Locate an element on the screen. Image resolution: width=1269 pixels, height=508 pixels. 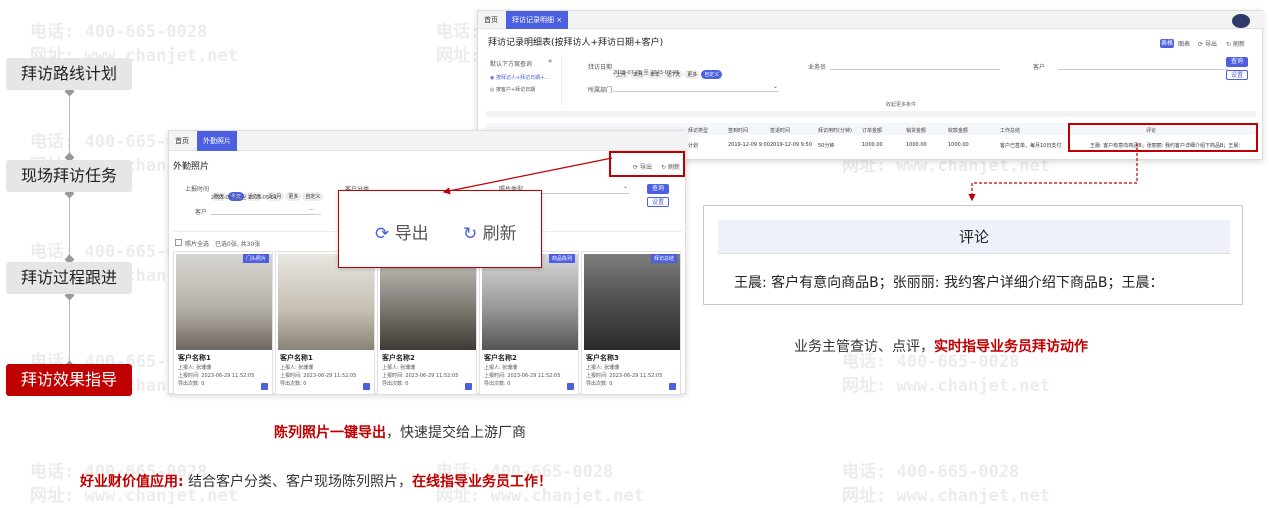
caption-bottom-highlight: 好业财价值应用: is located at coordinates (132, 482).